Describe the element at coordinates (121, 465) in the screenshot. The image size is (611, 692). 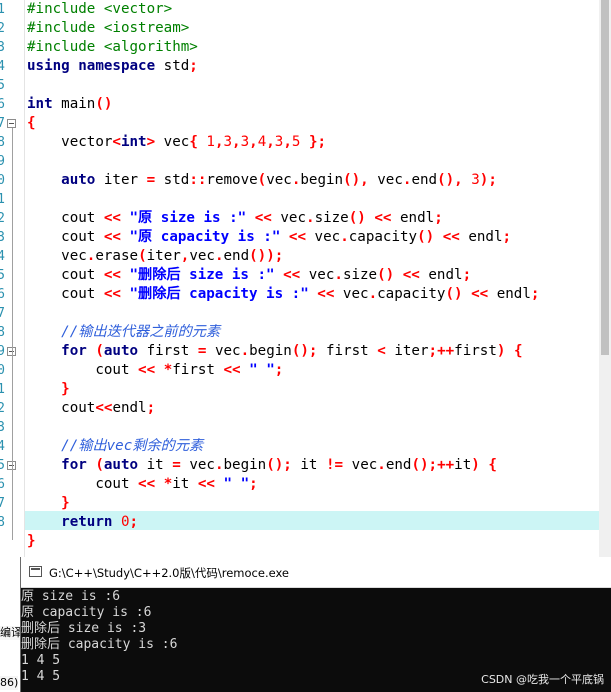
I see `code-token: auto` at that location.